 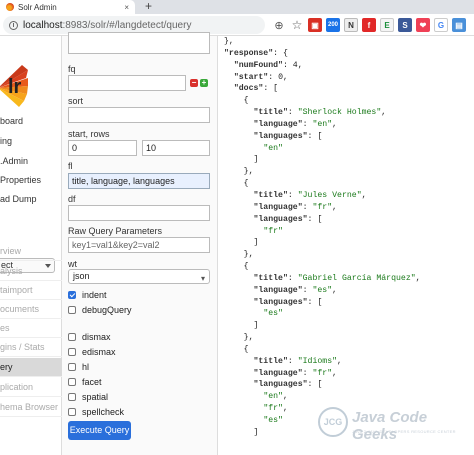 I want to click on extension-flipboard-icon: f, so click(x=369, y=25).